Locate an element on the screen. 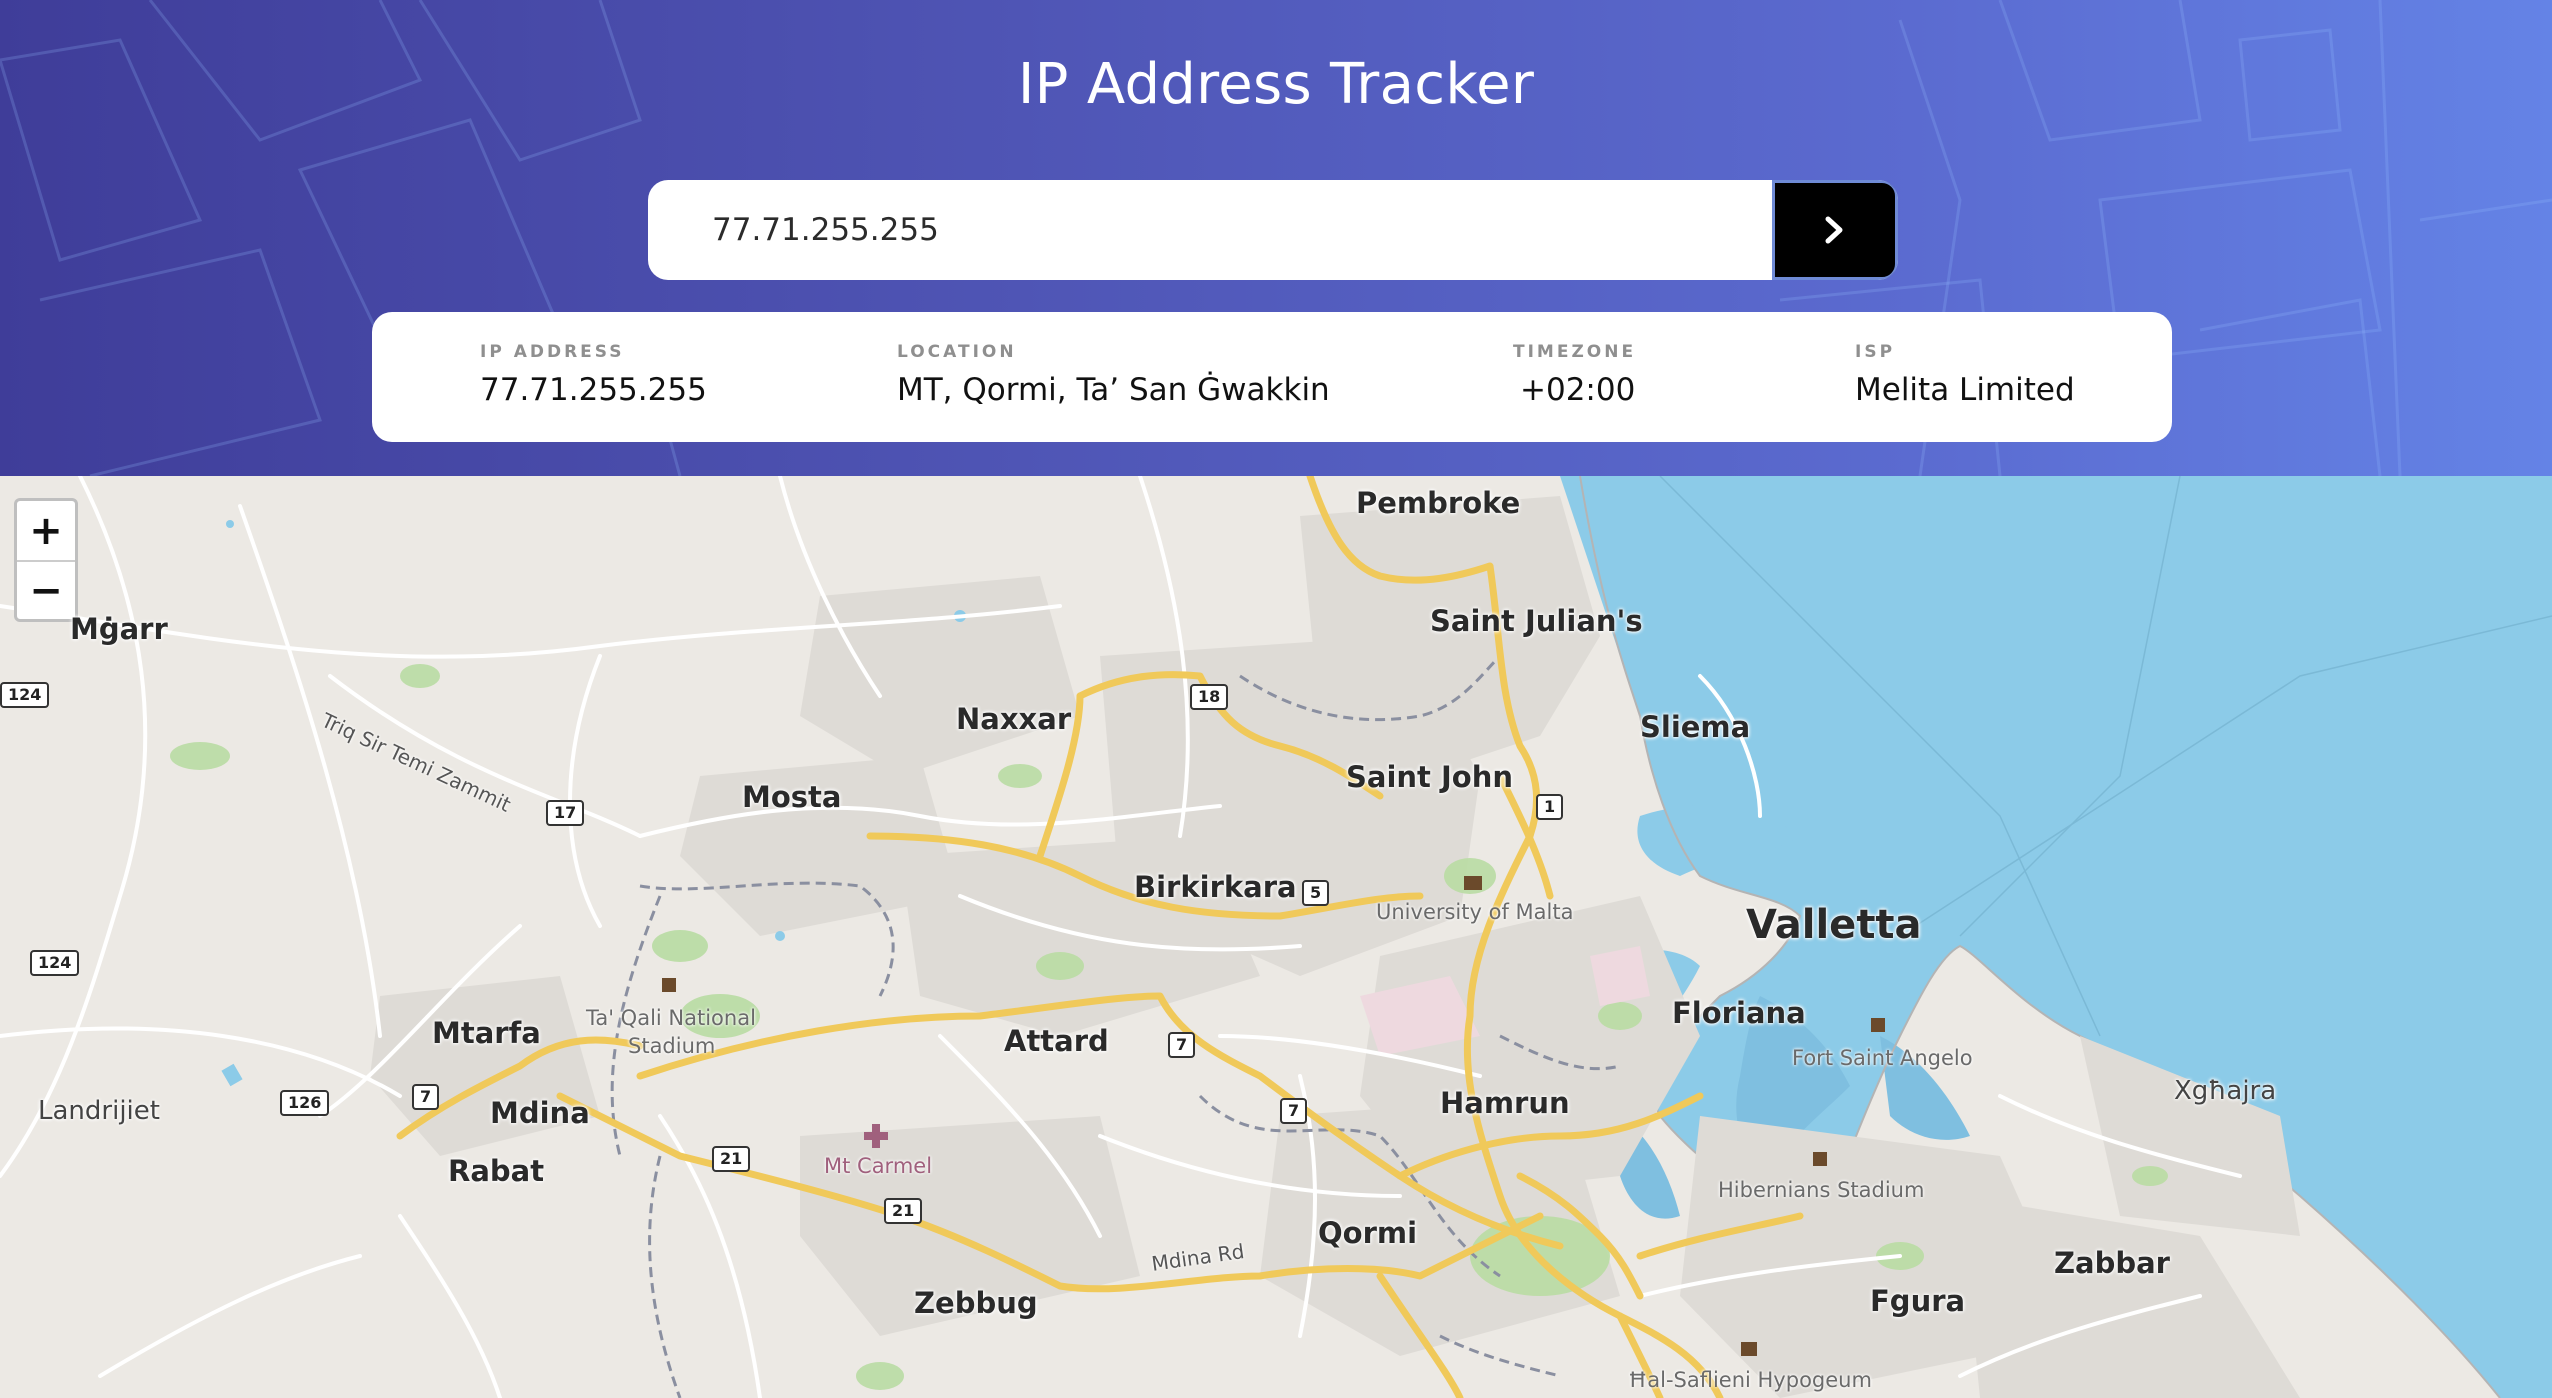 The image size is (2552, 1398). info-ip: IP ADDRESS 77.71.255.255 is located at coordinates (593, 375).